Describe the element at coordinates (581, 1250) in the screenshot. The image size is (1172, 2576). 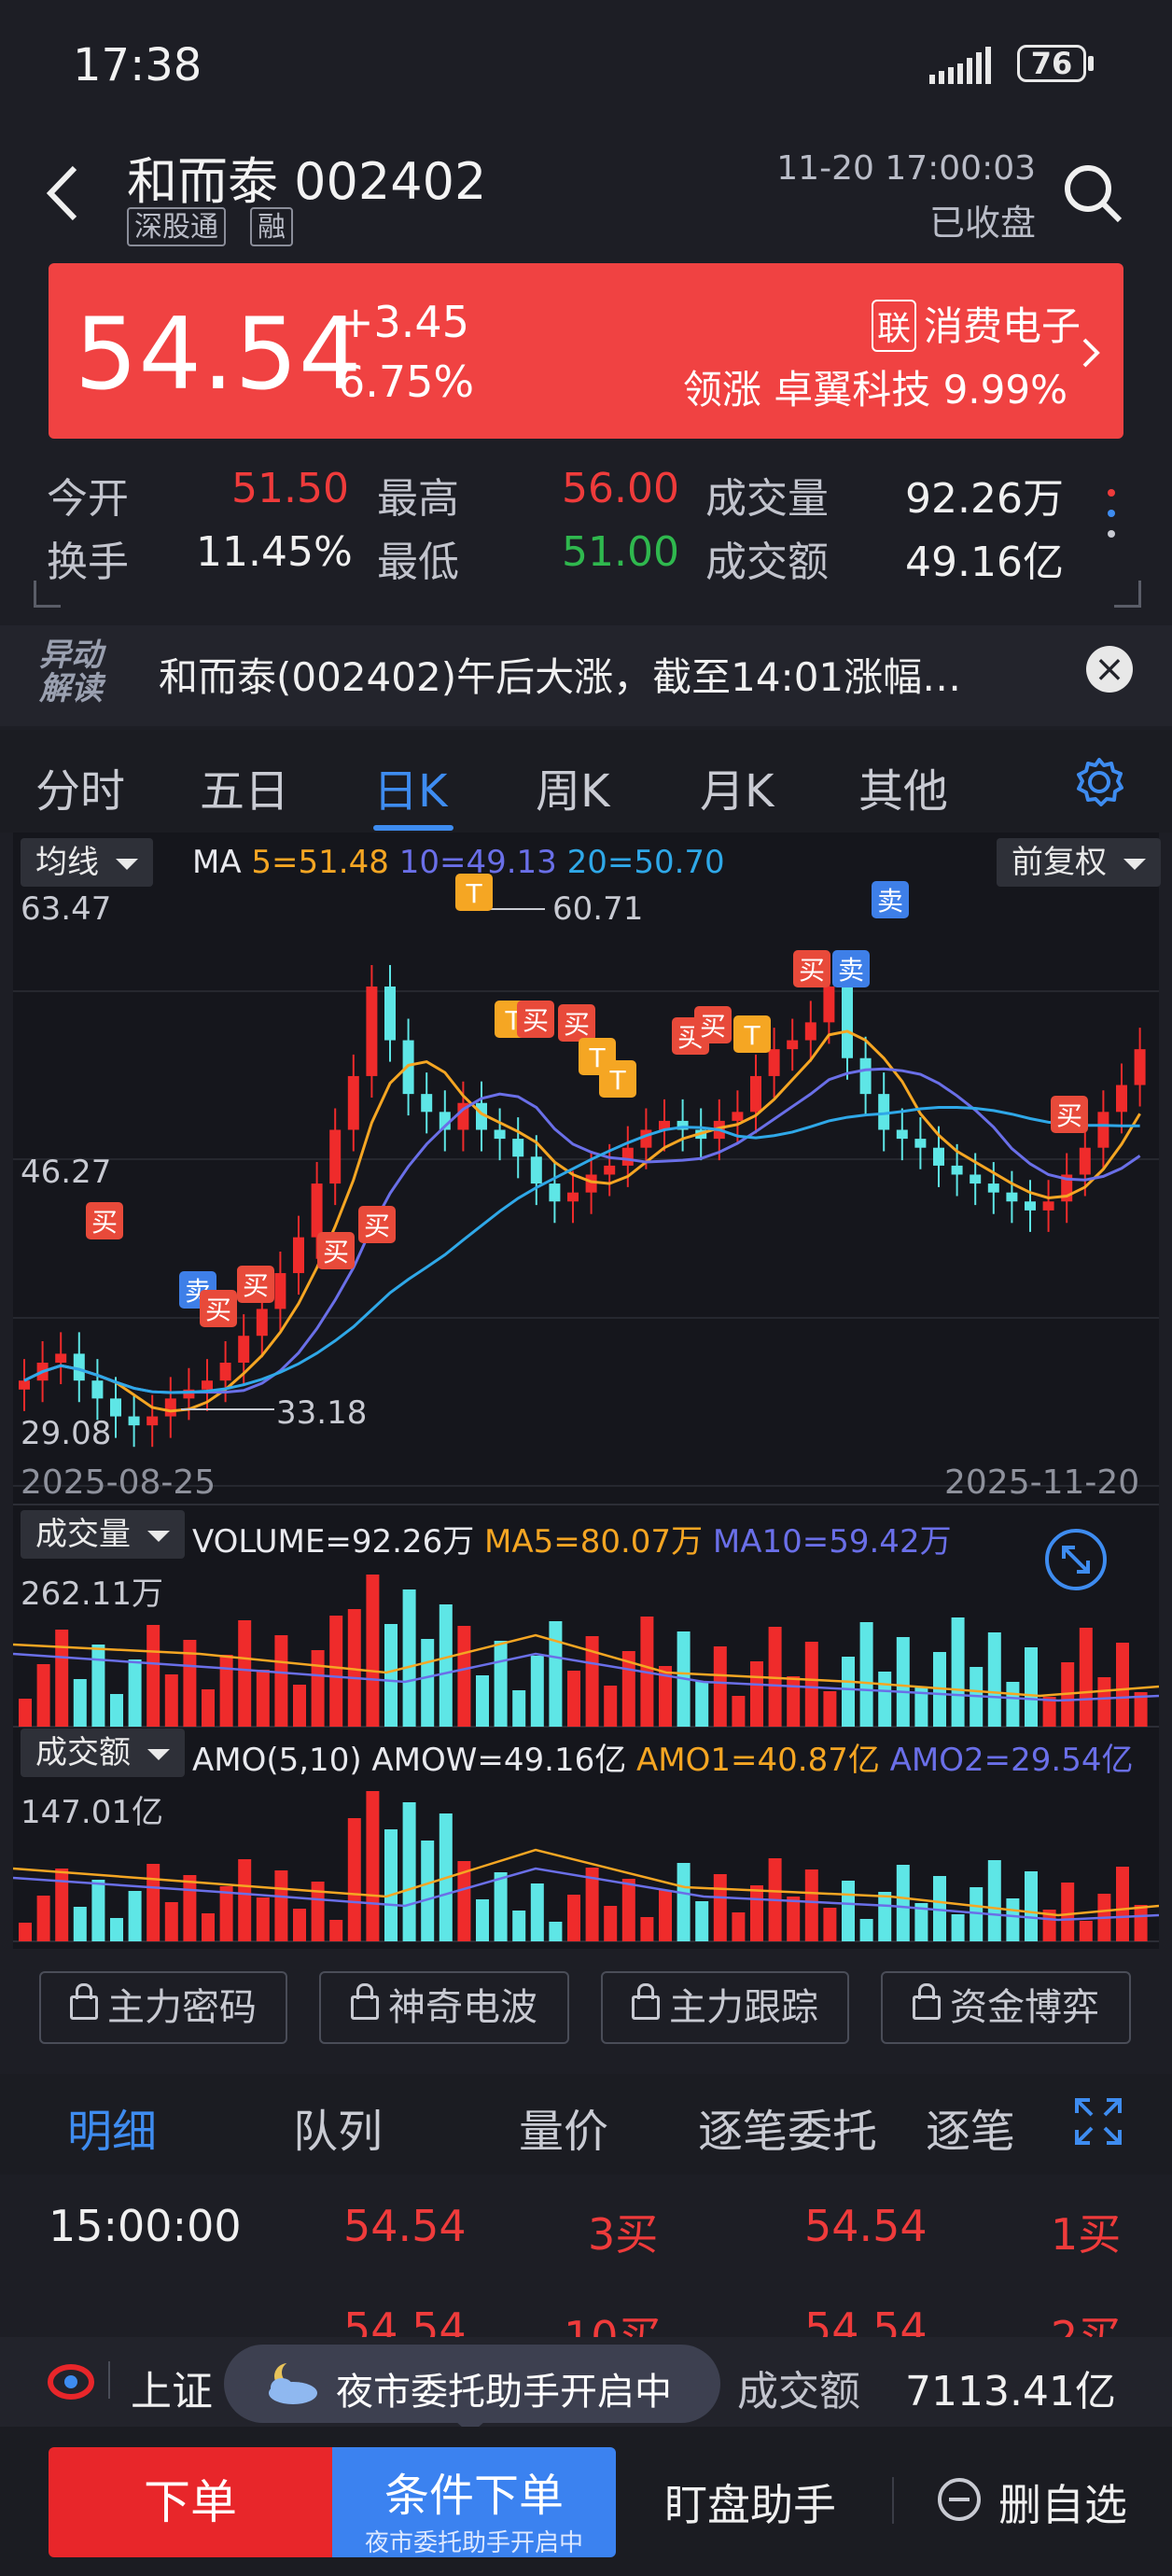
I see `ma20-line` at that location.